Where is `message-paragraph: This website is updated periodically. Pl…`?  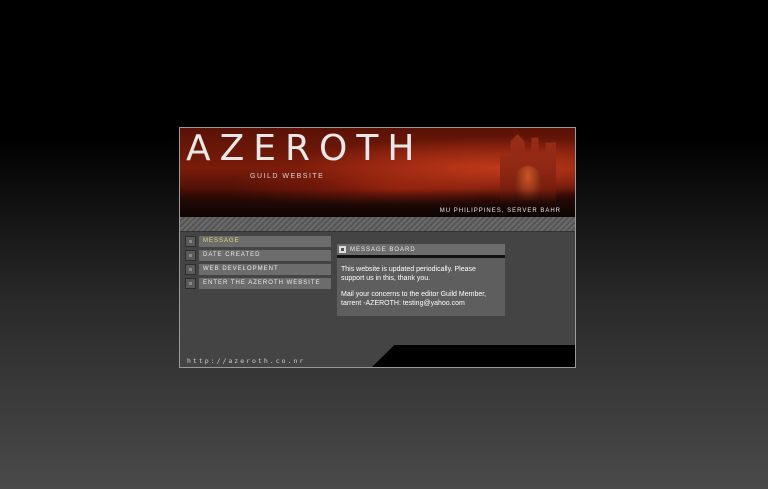
message-paragraph: This website is updated periodically. Pl… is located at coordinates (408, 274).